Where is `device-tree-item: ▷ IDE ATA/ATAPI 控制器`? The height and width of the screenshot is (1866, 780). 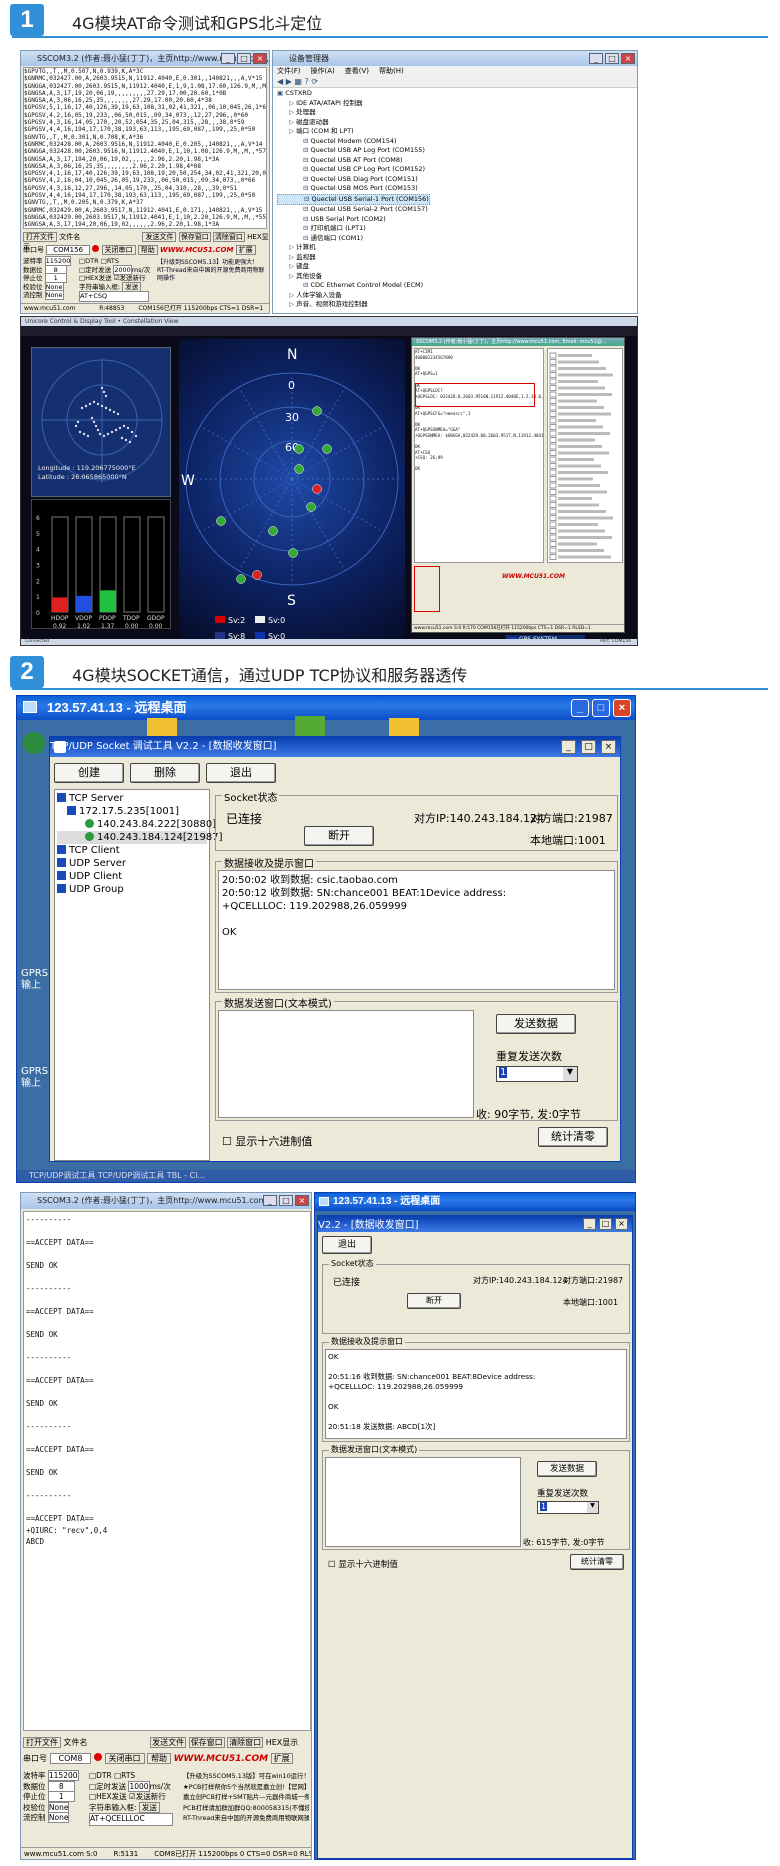
device-tree-item: ▷ IDE ATA/ATAPI 控制器 is located at coordinates (353, 104).